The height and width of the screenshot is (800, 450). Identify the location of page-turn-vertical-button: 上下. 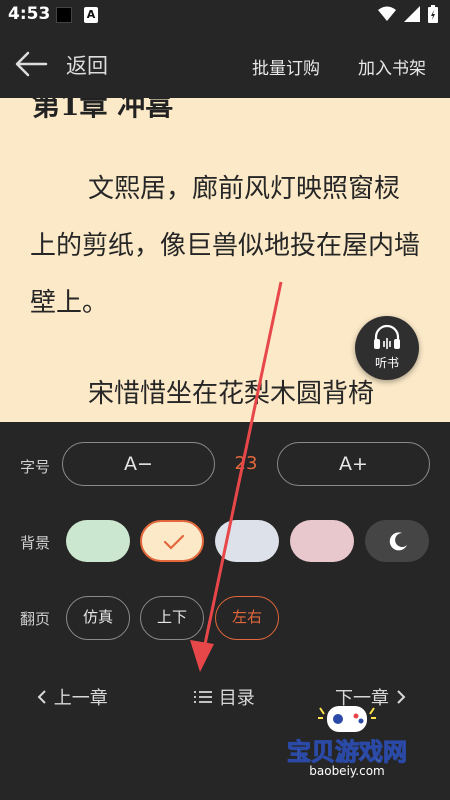
(172, 618).